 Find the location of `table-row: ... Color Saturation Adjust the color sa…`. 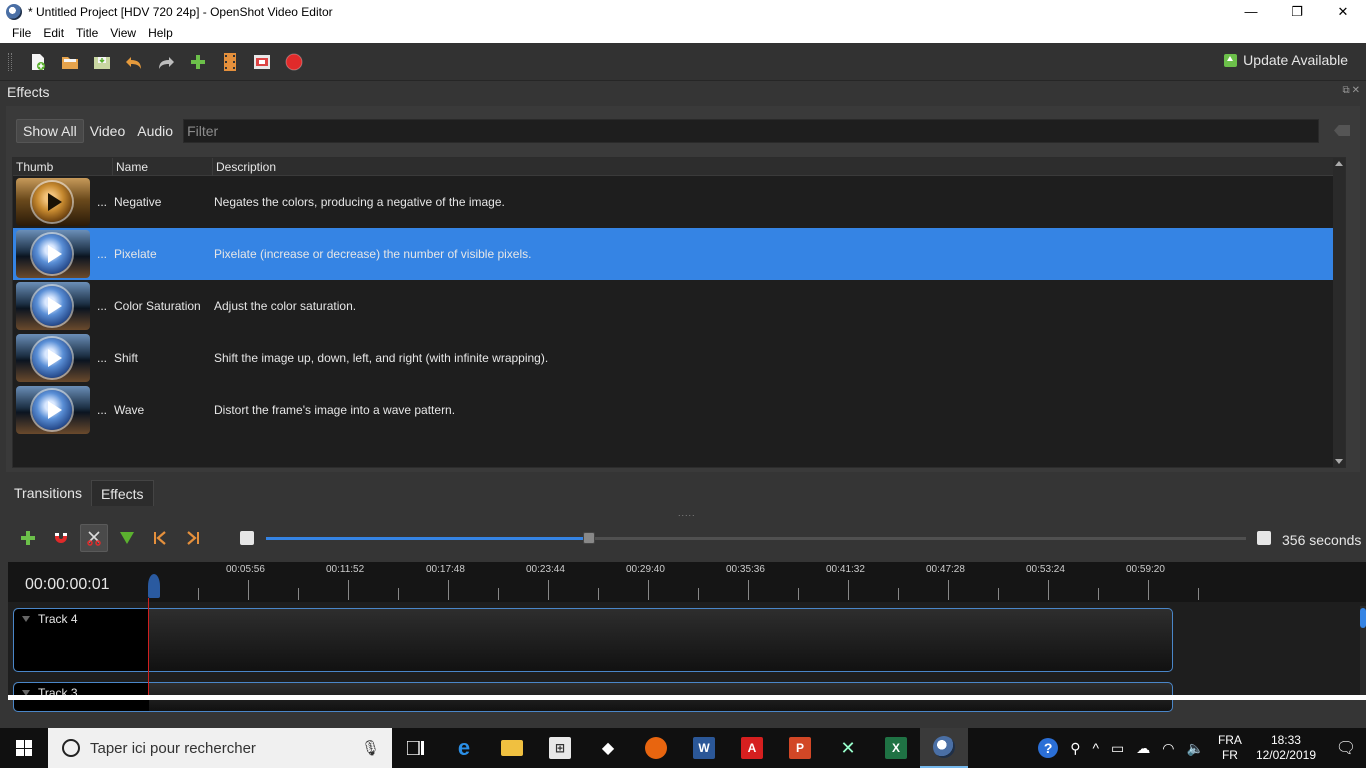

table-row: ... Color Saturation Adjust the color sa… is located at coordinates (679, 306).